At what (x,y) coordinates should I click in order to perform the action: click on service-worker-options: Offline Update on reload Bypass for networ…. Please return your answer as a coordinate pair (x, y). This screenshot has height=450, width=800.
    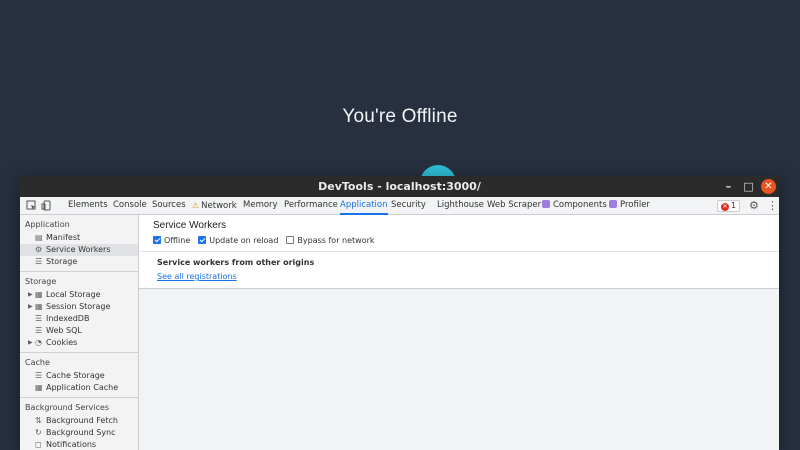
    Looking at the image, I should click on (268, 240).